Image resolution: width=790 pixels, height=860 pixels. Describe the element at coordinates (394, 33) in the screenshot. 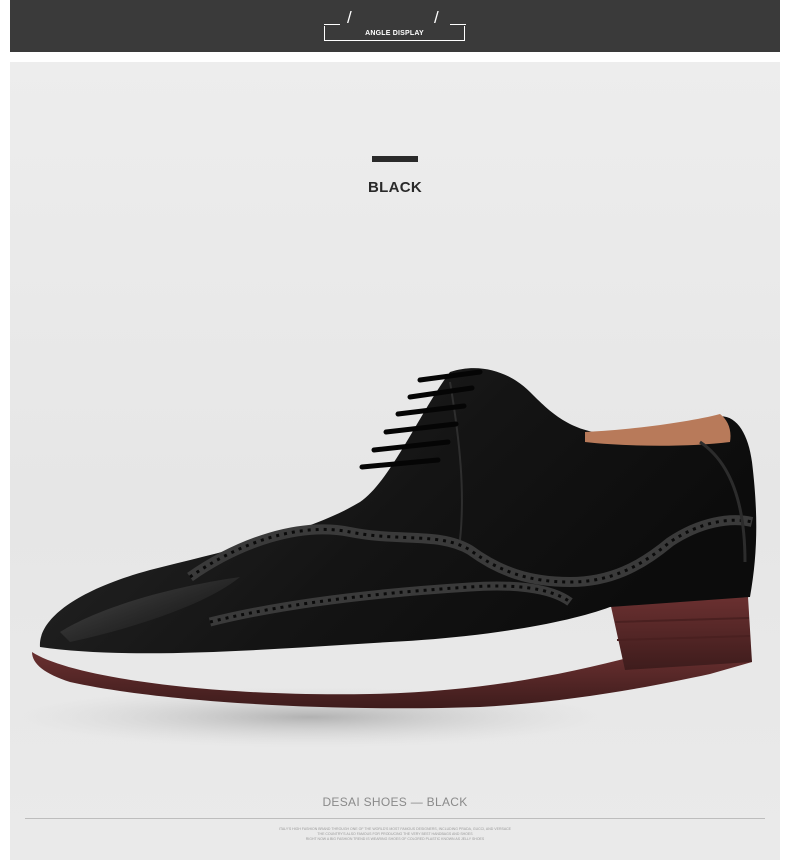

I see `angle-display-label: ANGLE DISPLAY` at that location.